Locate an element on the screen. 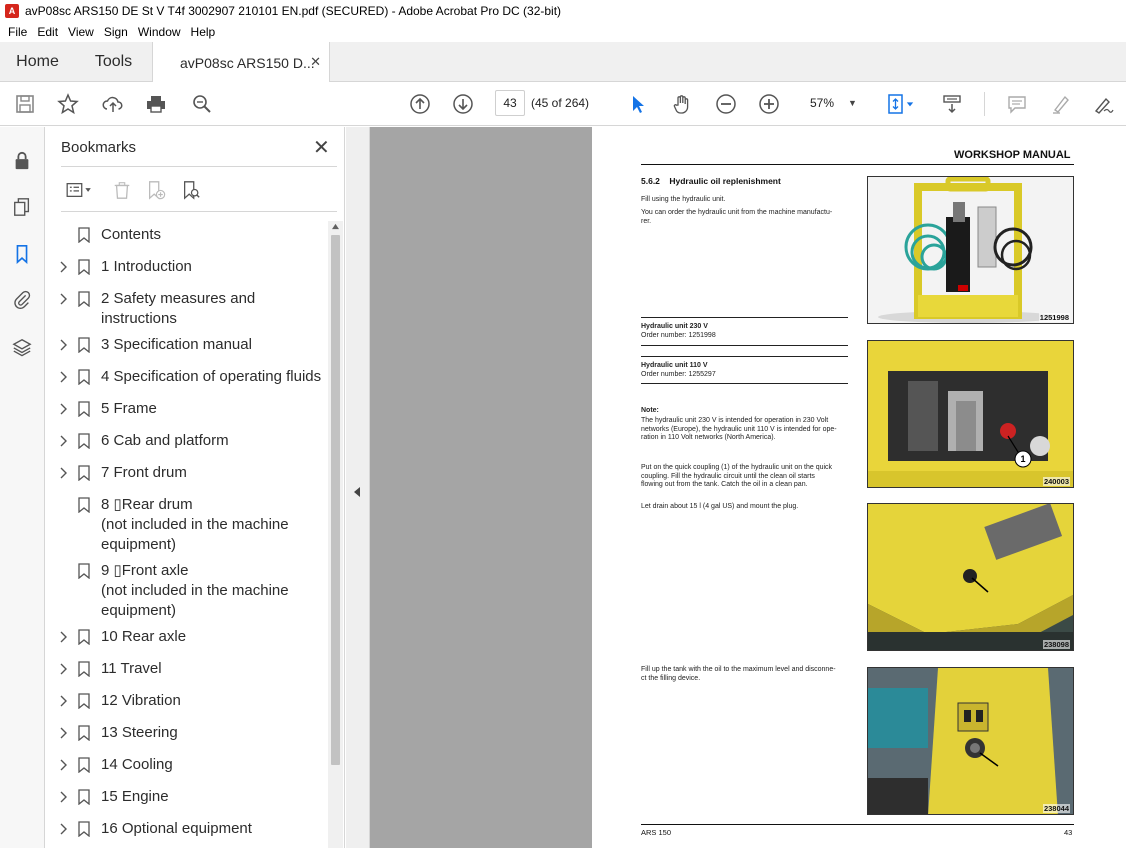  page-count: (45 of 264) is located at coordinates (560, 103).